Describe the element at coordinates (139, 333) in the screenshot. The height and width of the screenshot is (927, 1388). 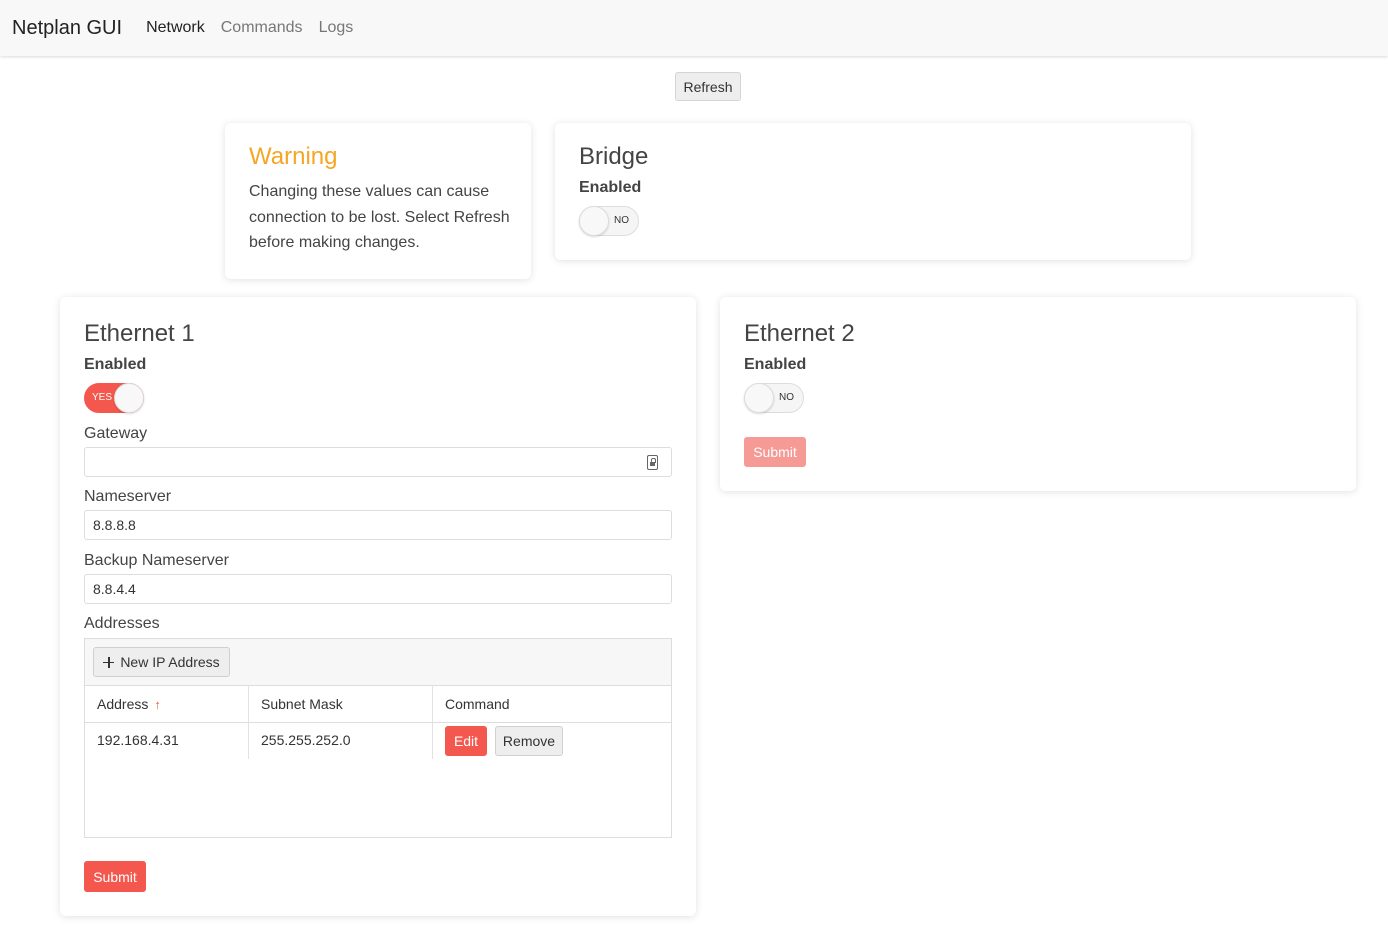
I see `ethernet1-title: Ethernet 1` at that location.